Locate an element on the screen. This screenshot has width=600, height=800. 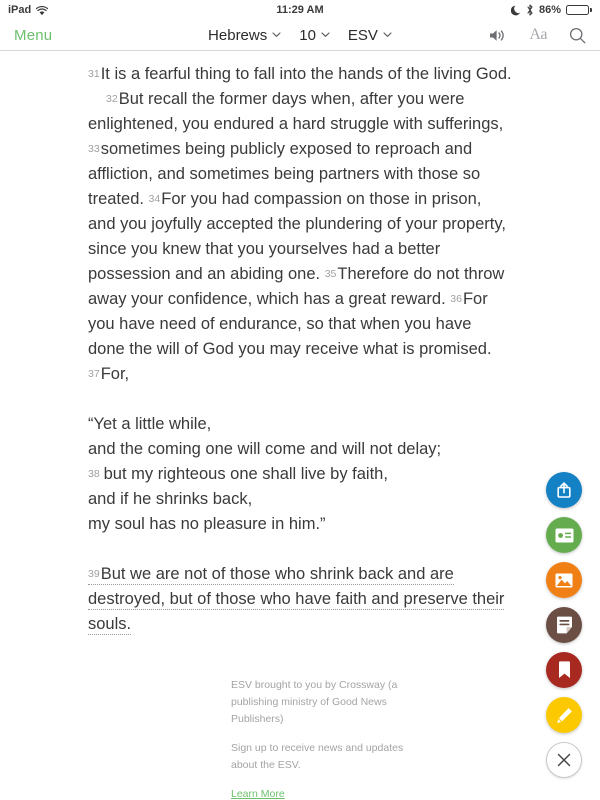
poetry-line-text: and if he shrinks back, is located at coordinates (170, 499).